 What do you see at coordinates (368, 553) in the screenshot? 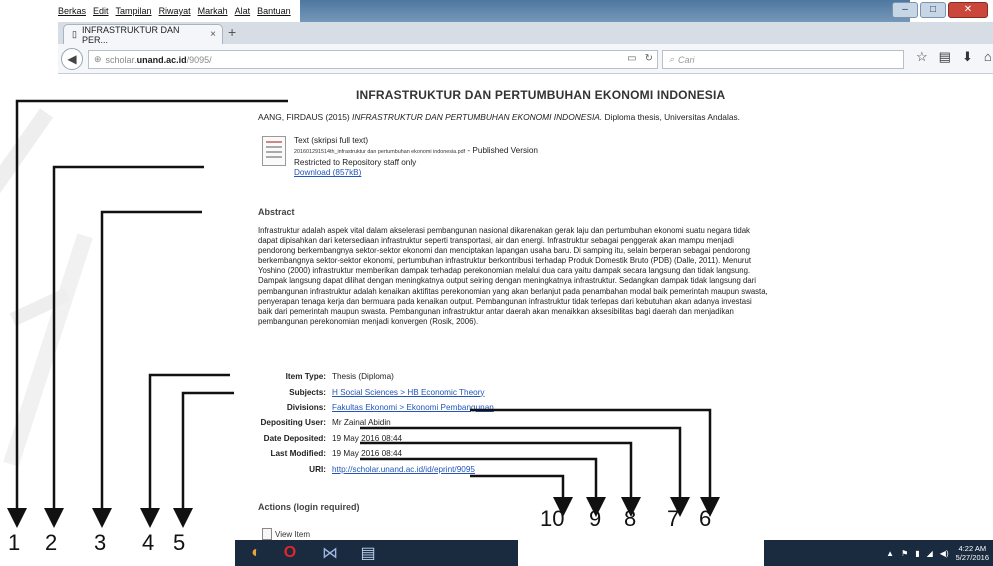
I see `word-icon: ▤` at bounding box center [368, 553].